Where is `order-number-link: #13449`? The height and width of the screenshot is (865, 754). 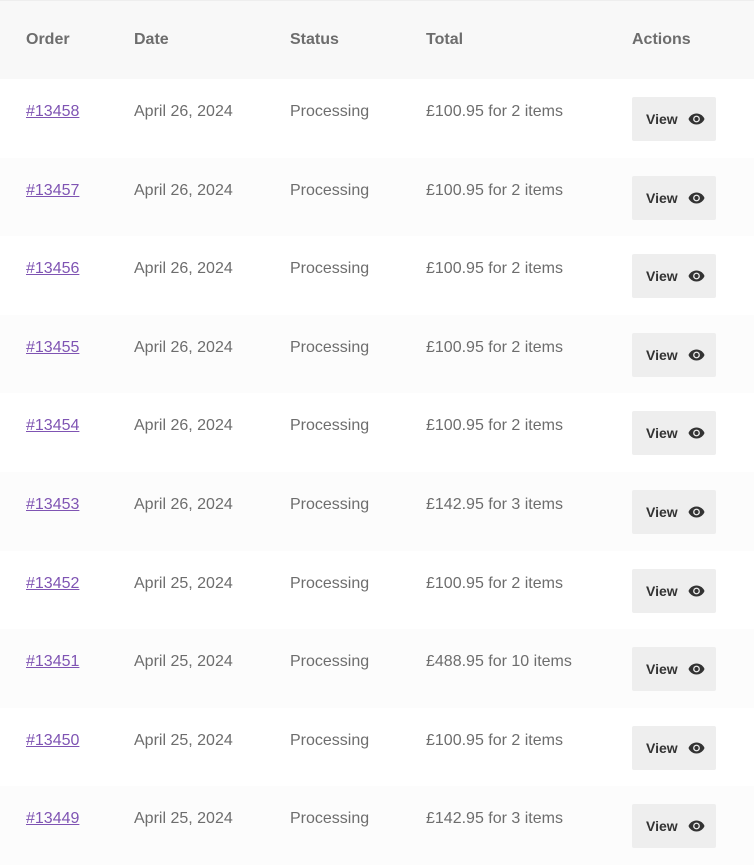 order-number-link: #13449 is located at coordinates (52, 818).